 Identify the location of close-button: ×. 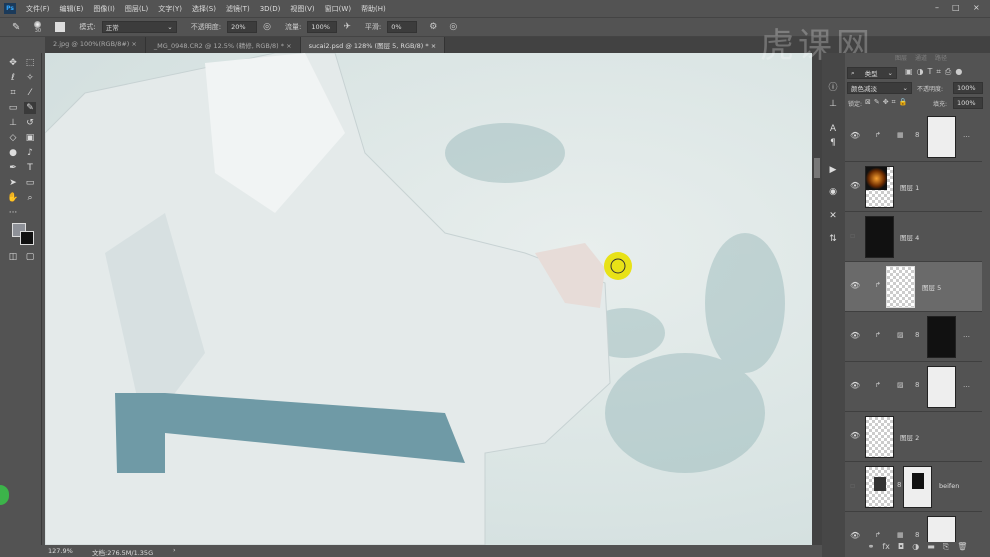
(976, 7).